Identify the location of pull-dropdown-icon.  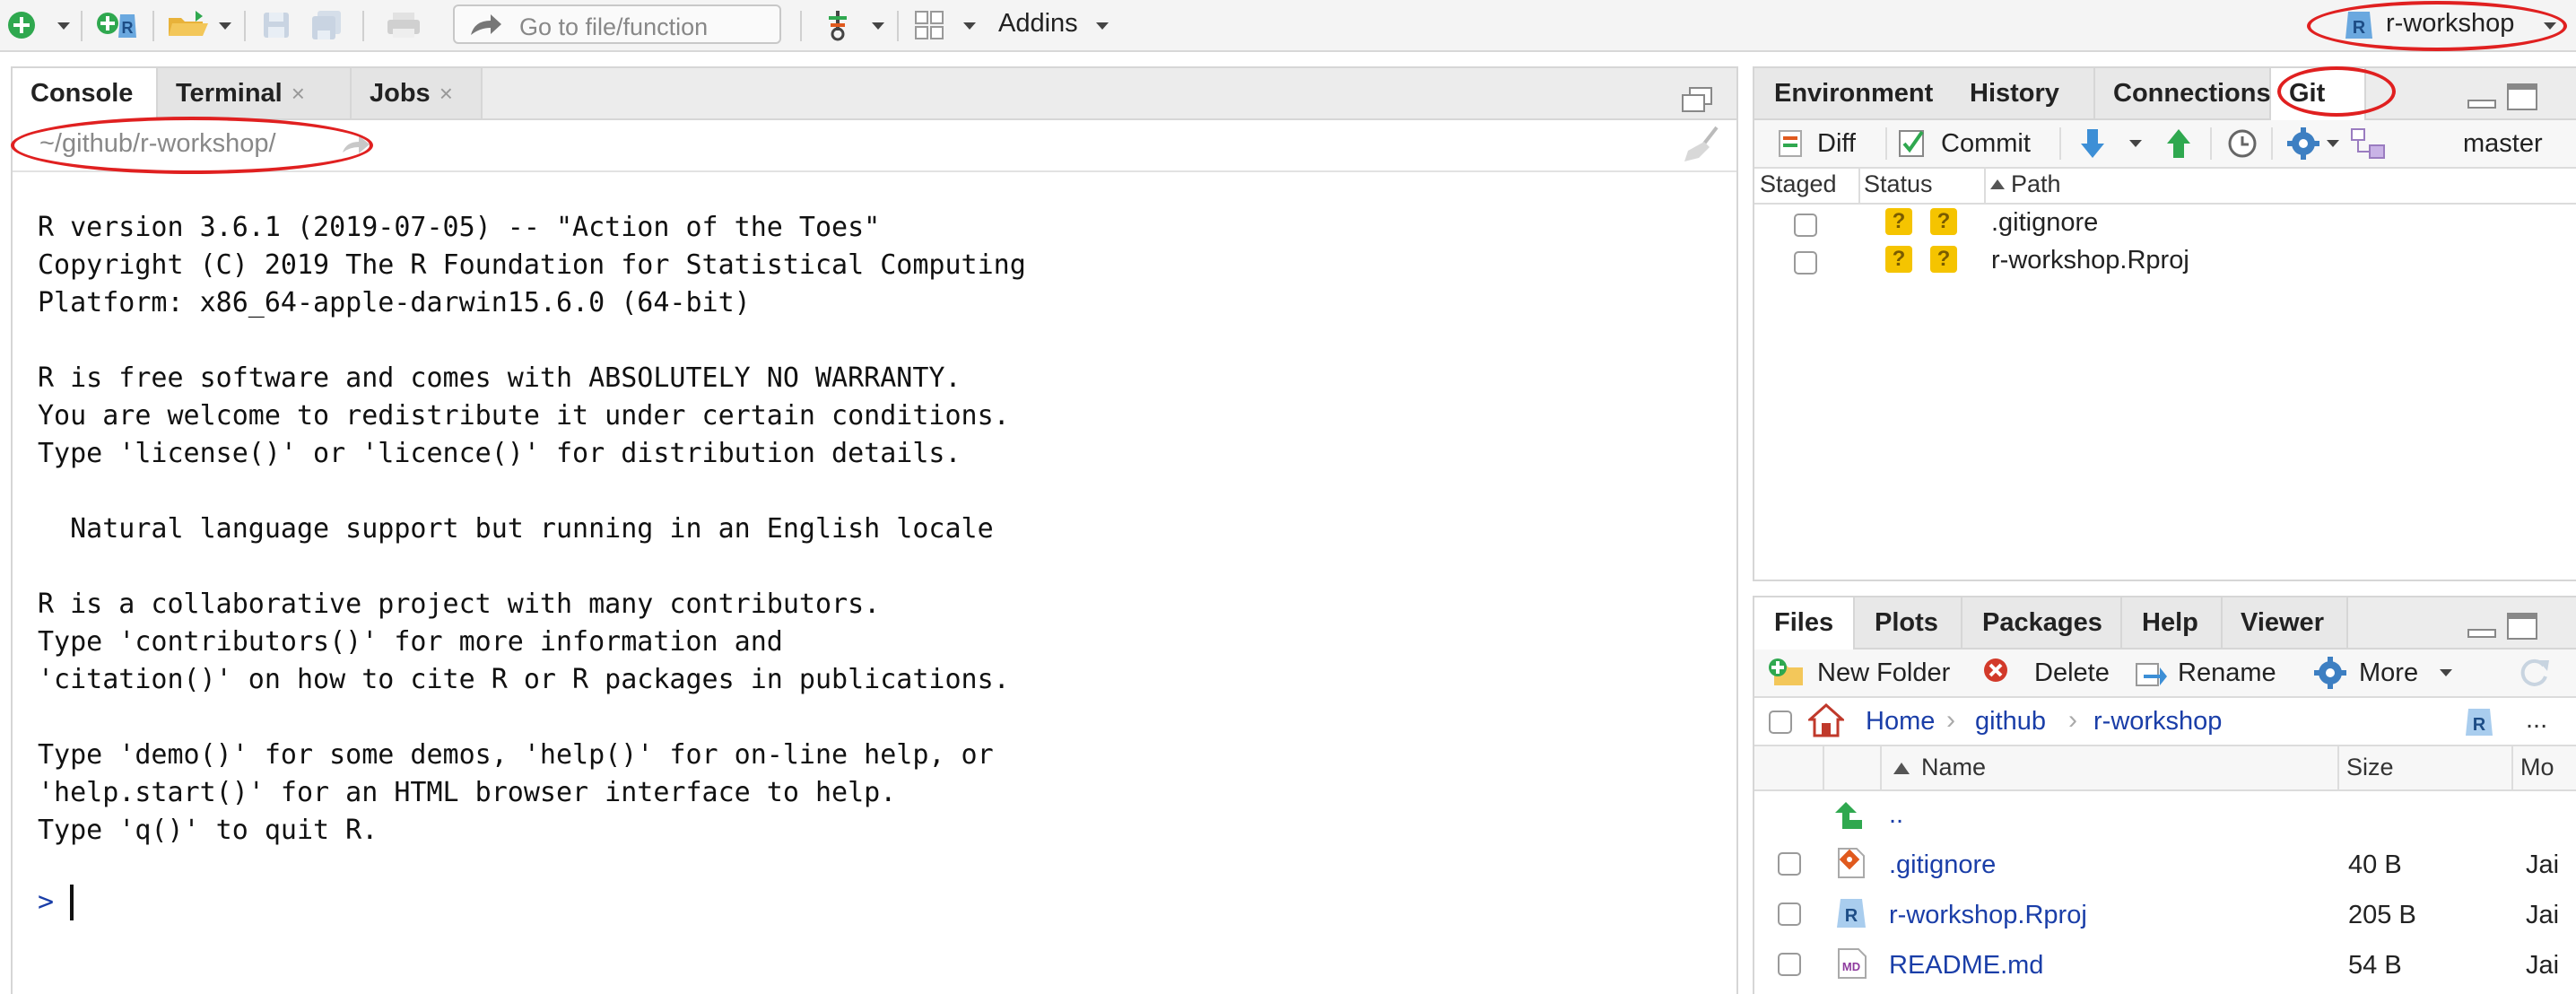
(2135, 143).